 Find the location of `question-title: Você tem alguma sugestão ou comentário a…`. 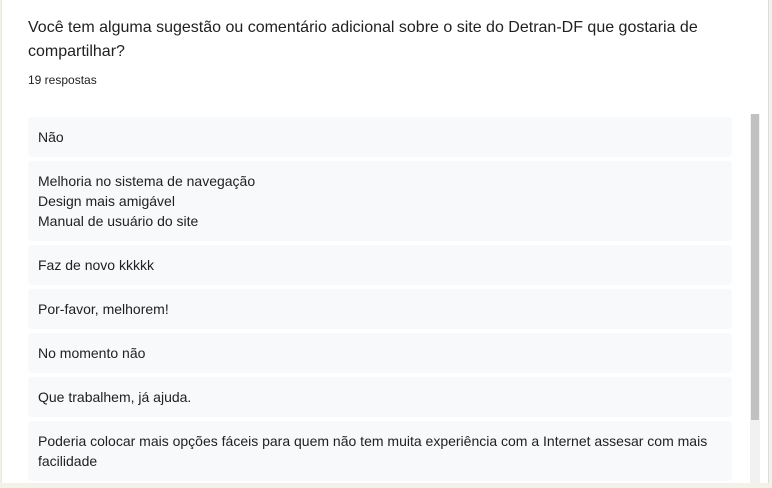

question-title: Você tem alguma sugestão ou comentário a… is located at coordinates (363, 39).